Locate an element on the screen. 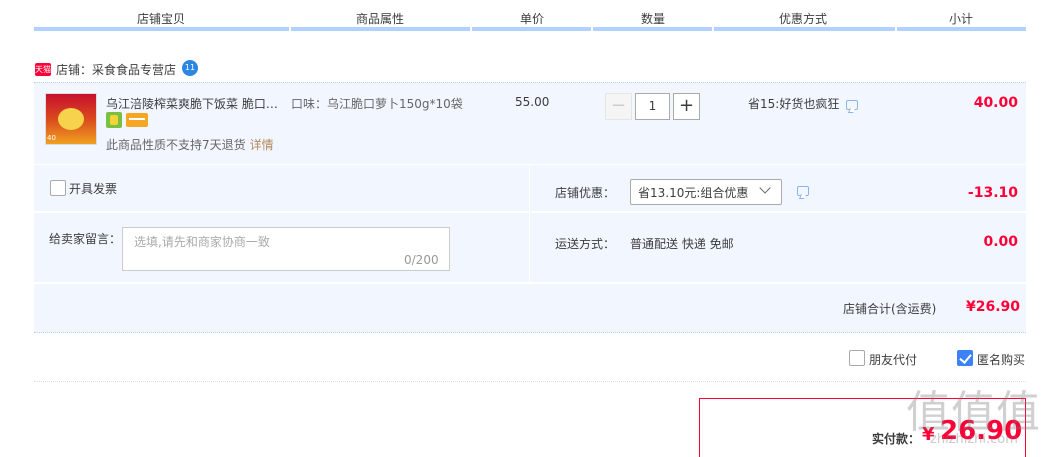 This screenshot has width=1056, height=457. shop-name-link: 店铺：采食食品专营店 is located at coordinates (116, 69).